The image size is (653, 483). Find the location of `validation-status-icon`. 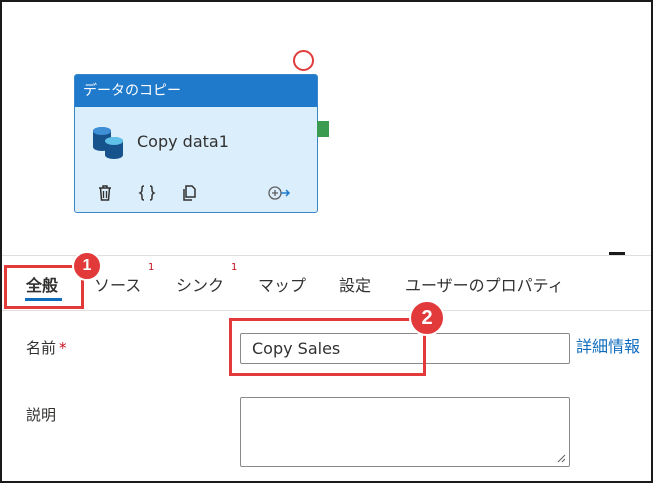

validation-status-icon is located at coordinates (303, 60).